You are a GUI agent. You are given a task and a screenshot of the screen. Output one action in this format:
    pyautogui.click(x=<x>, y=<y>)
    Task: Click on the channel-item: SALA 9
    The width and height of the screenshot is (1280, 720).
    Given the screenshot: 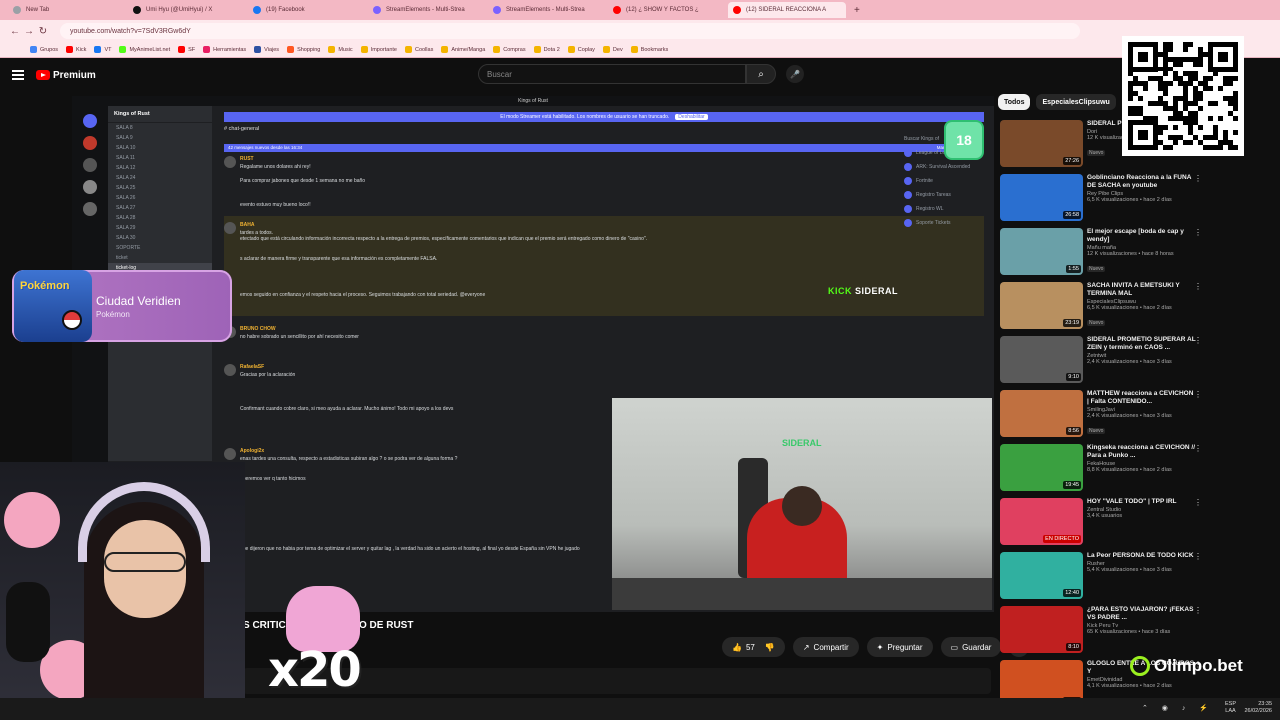 What is the action you would take?
    pyautogui.click(x=160, y=138)
    